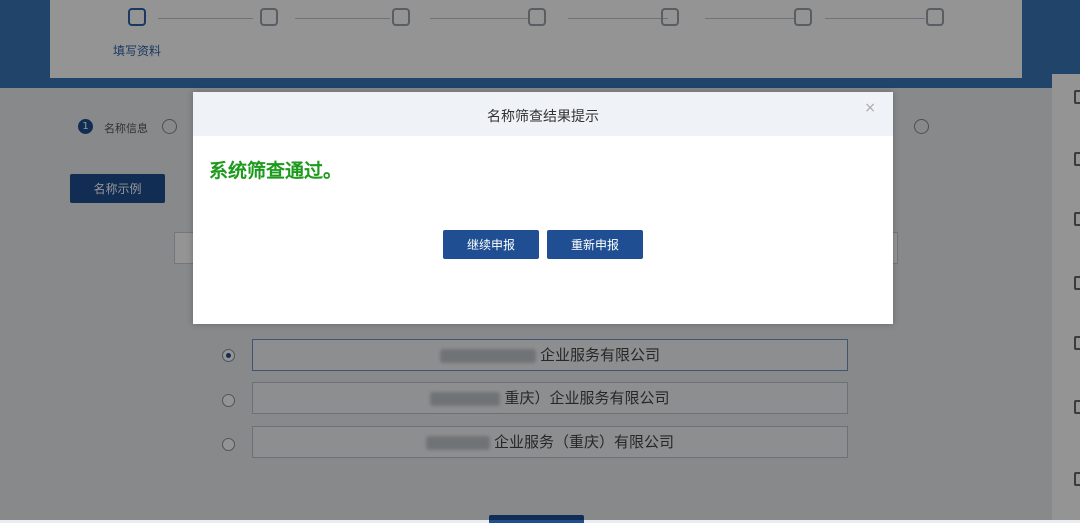  Describe the element at coordinates (491, 244) in the screenshot. I see `continue-apply-button: 继续申报` at that location.